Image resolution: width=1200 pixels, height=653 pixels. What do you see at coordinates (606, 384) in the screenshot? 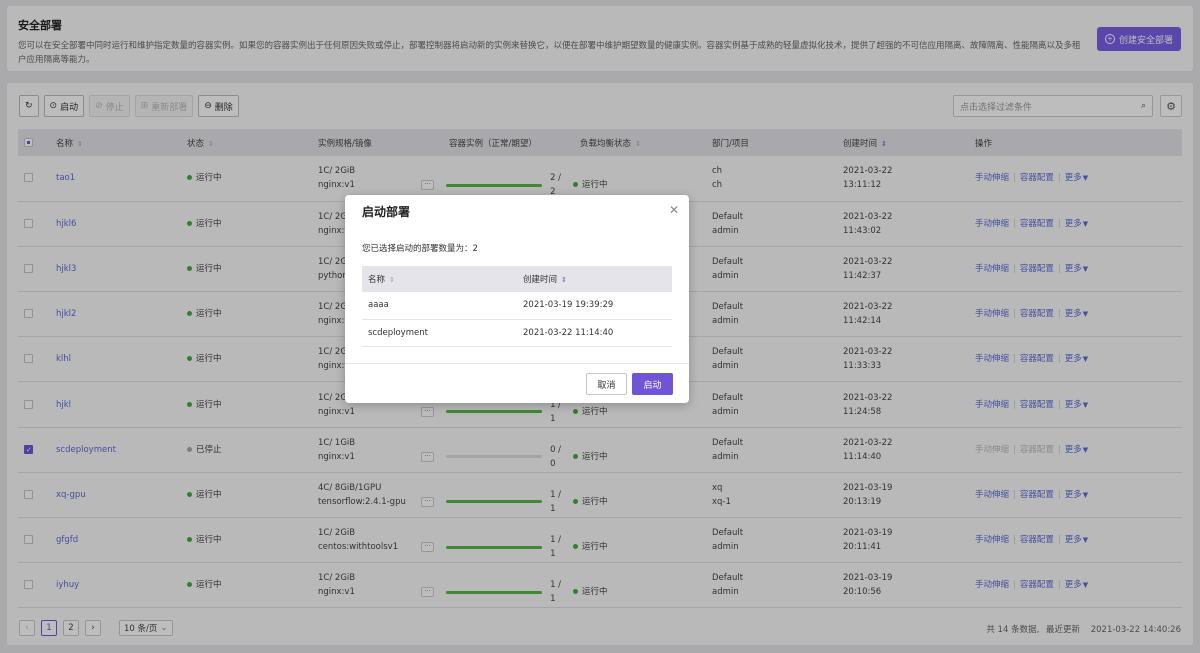
I see `cancel-button: 取消` at bounding box center [606, 384].